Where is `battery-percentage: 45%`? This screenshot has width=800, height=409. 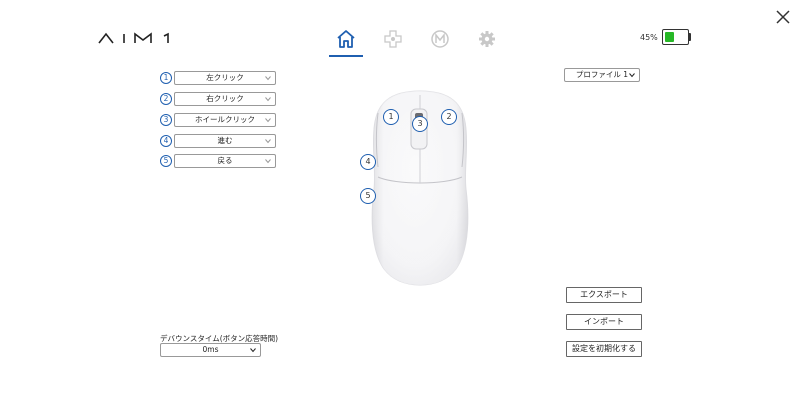 battery-percentage: 45% is located at coordinates (649, 37).